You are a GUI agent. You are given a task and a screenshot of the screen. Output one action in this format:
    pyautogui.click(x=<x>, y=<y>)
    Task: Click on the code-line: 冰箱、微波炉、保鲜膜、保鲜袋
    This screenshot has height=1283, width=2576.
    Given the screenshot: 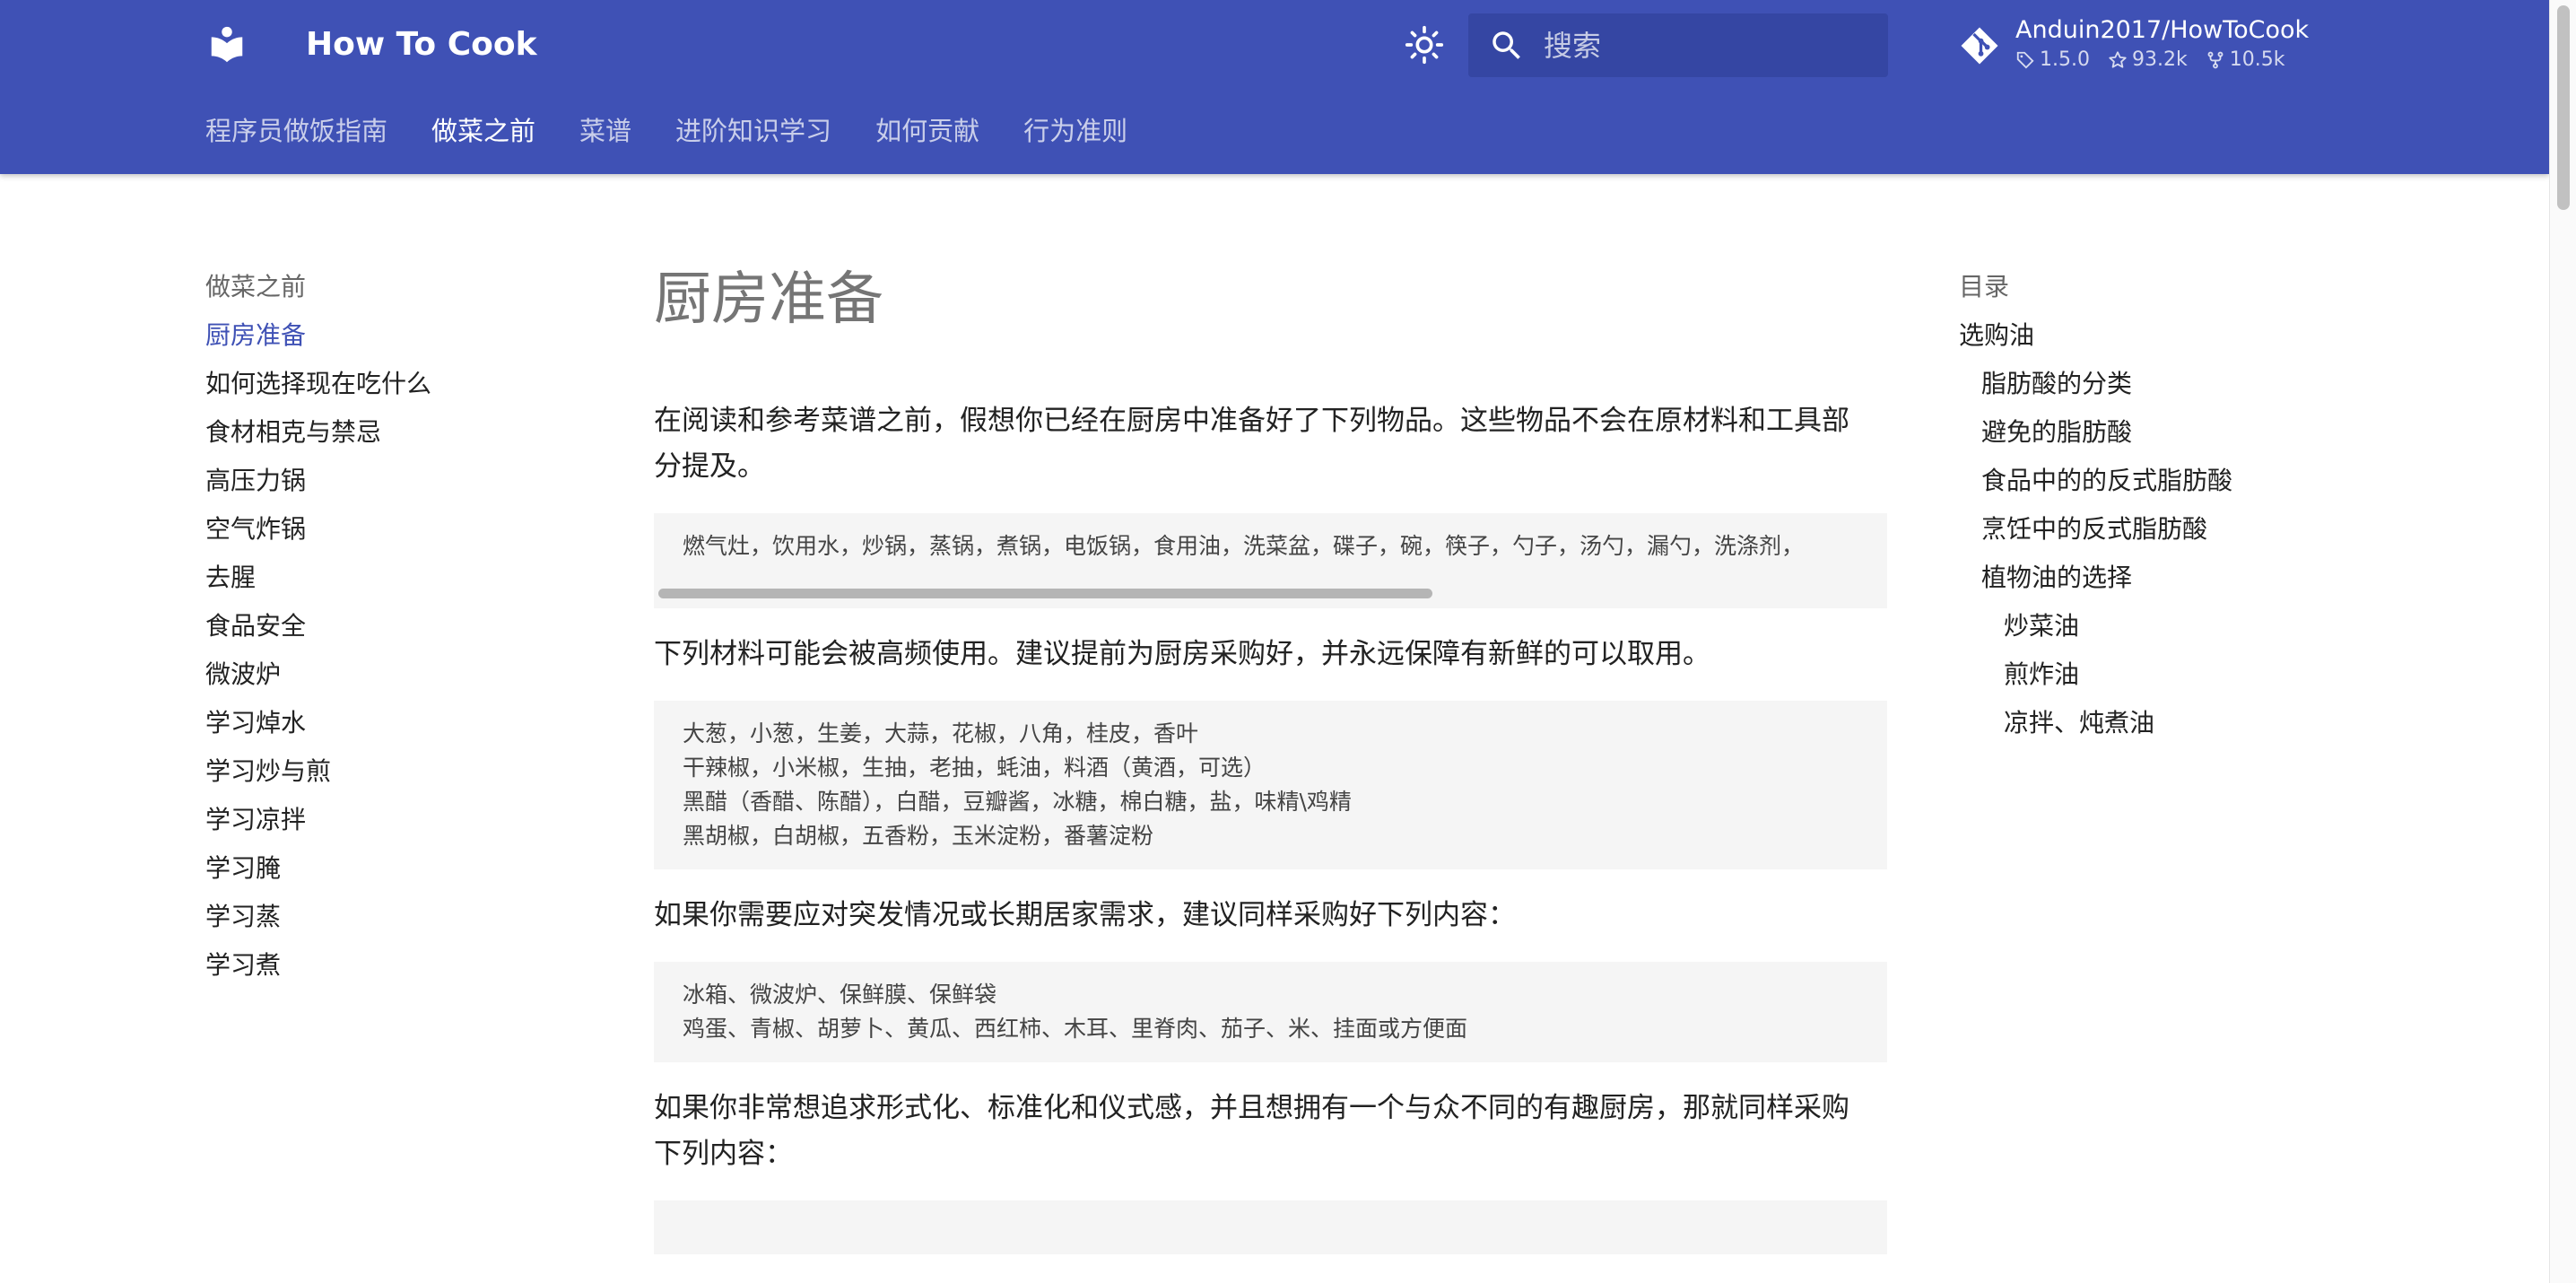 What is the action you would take?
    pyautogui.click(x=840, y=995)
    